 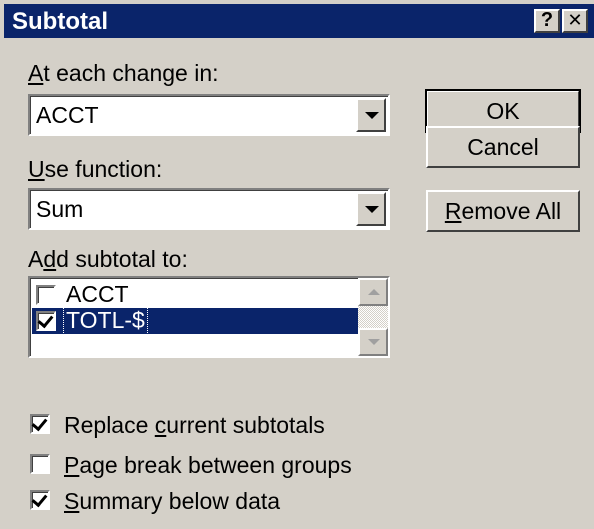 I want to click on close-button: ✕, so click(x=575, y=21).